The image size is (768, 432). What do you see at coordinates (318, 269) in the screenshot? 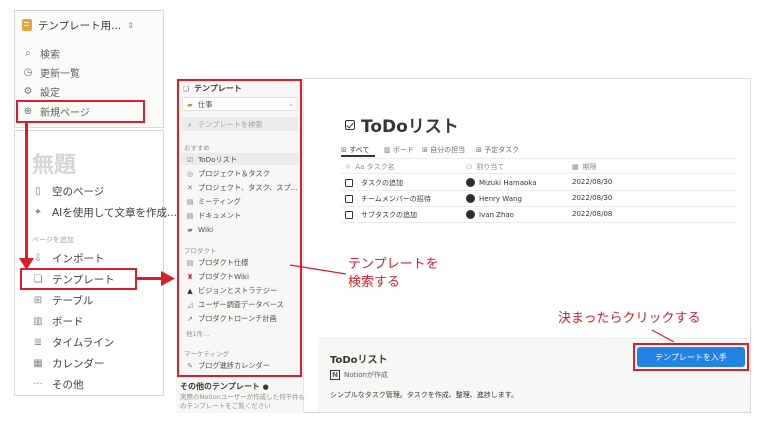
I see `annotation-search-arrow` at bounding box center [318, 269].